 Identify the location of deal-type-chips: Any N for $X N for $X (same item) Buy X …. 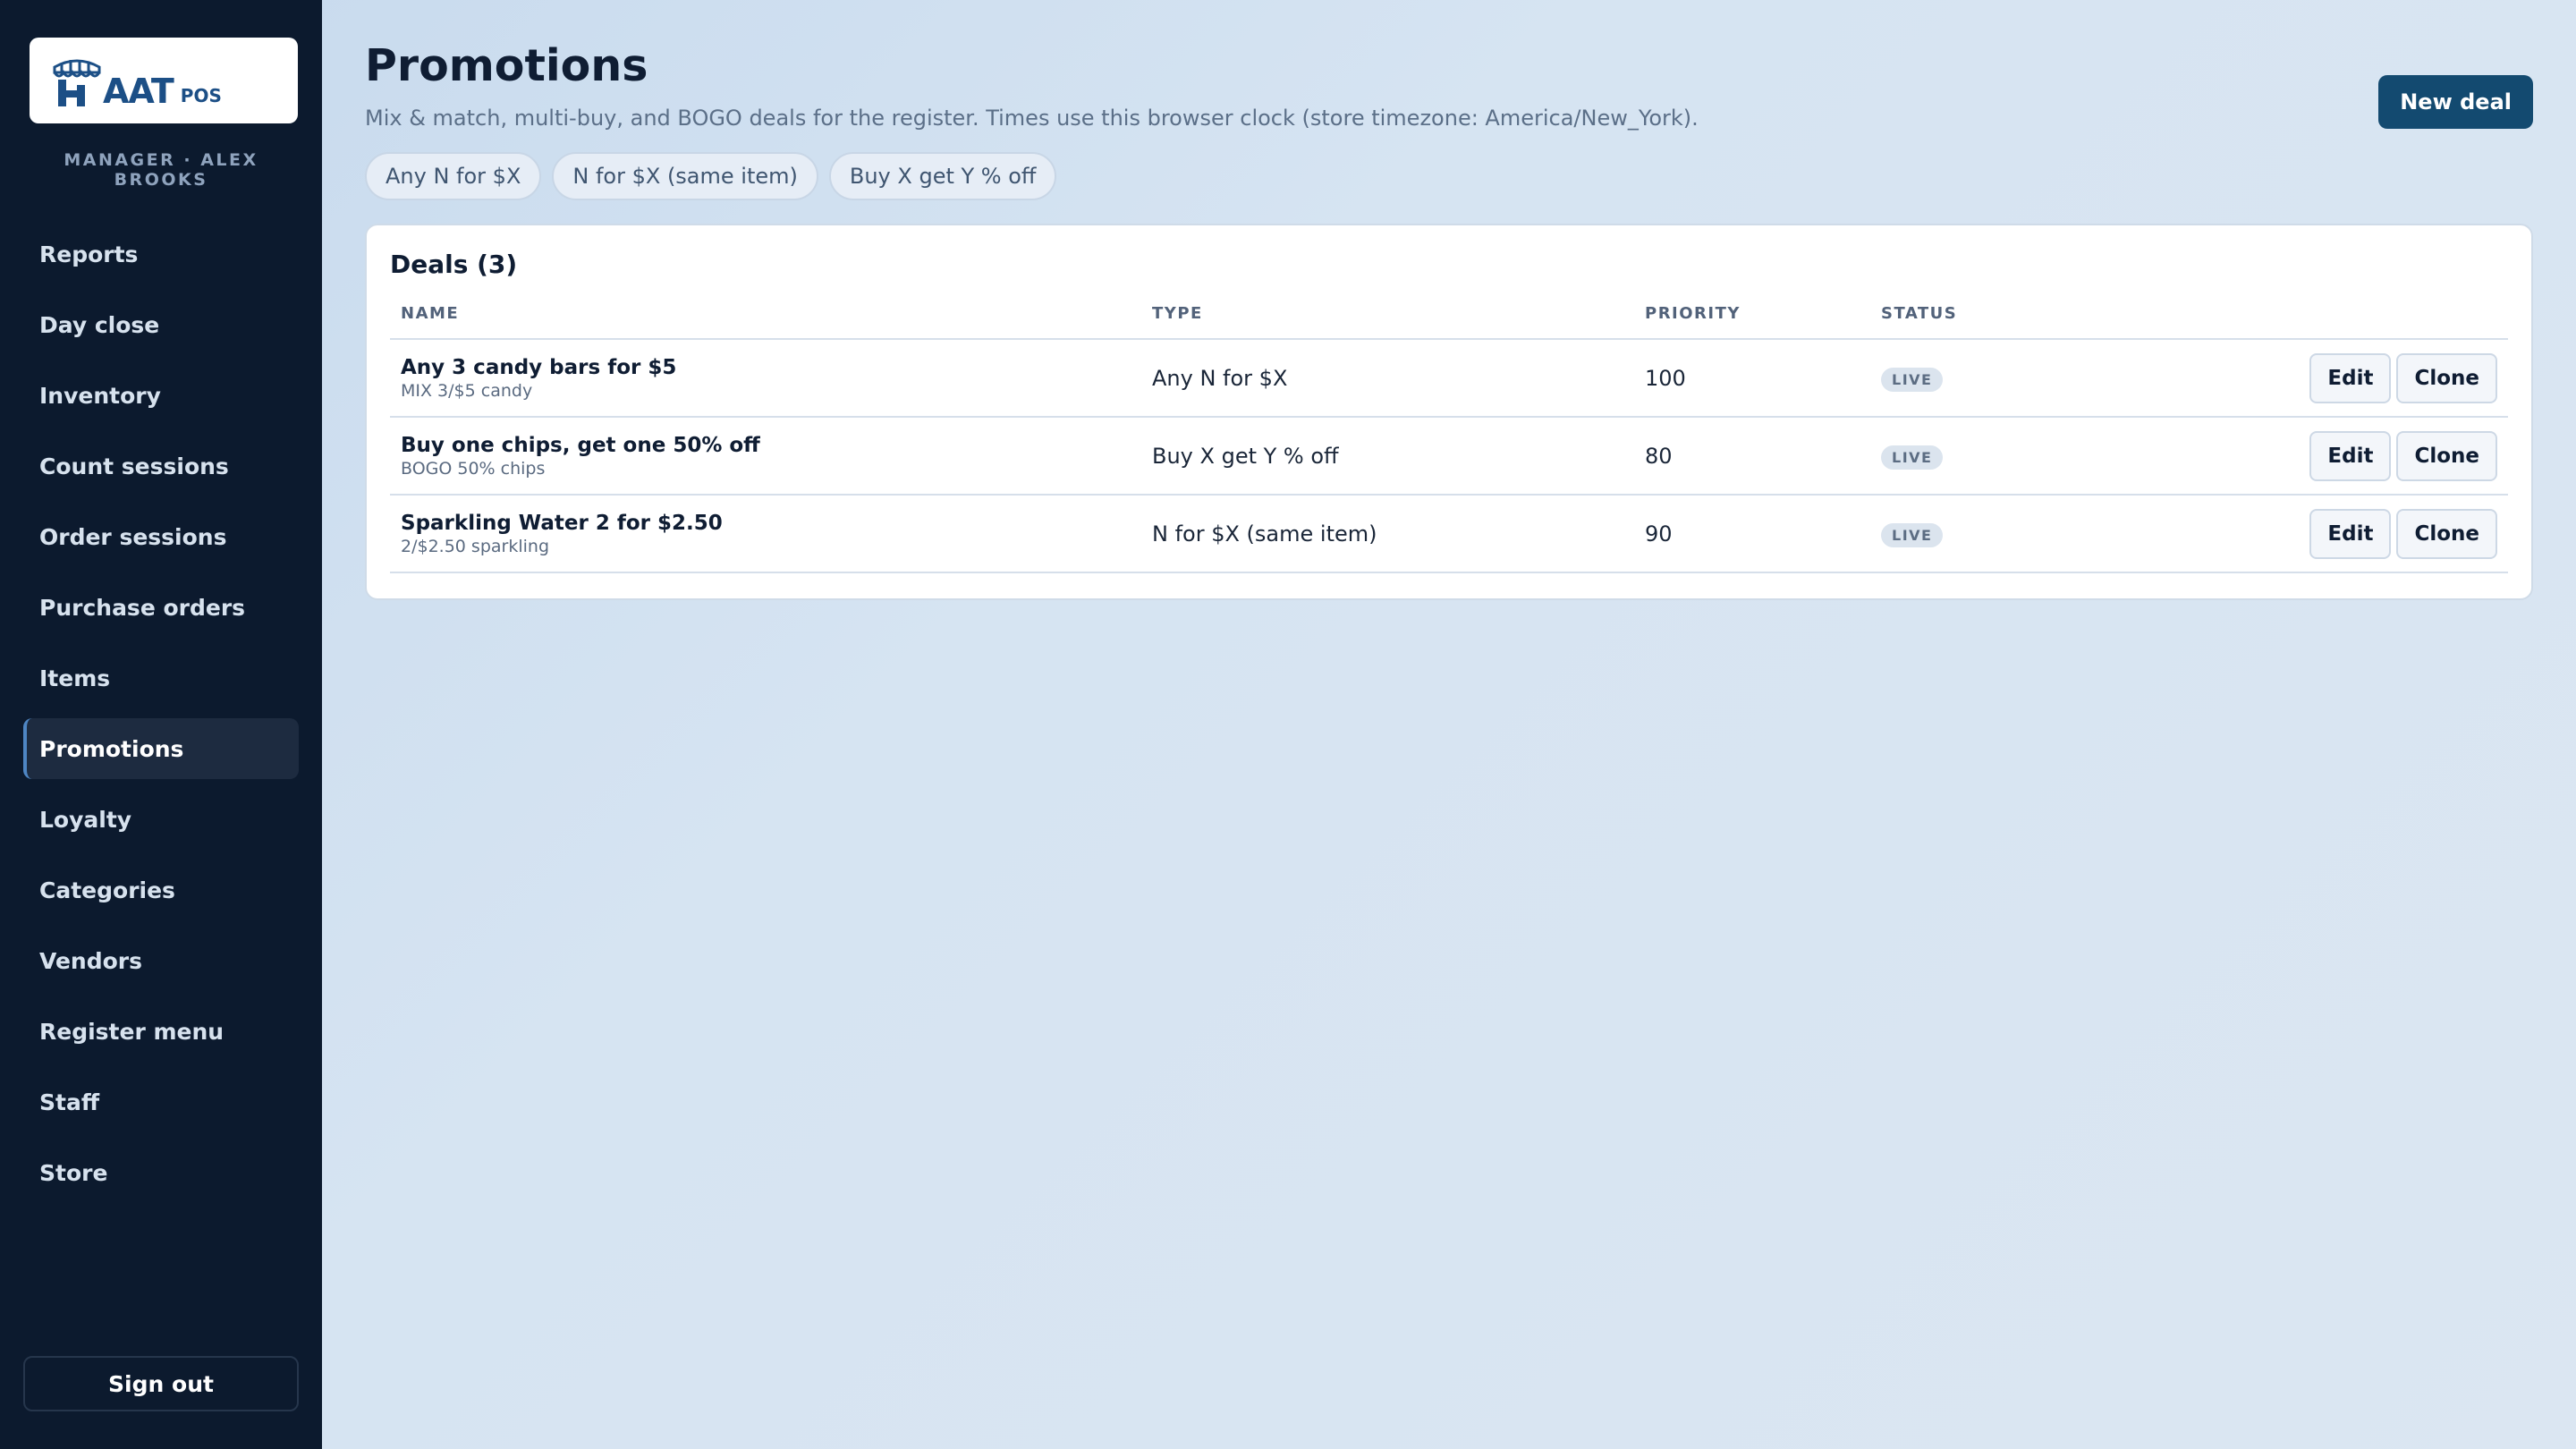
(1449, 176).